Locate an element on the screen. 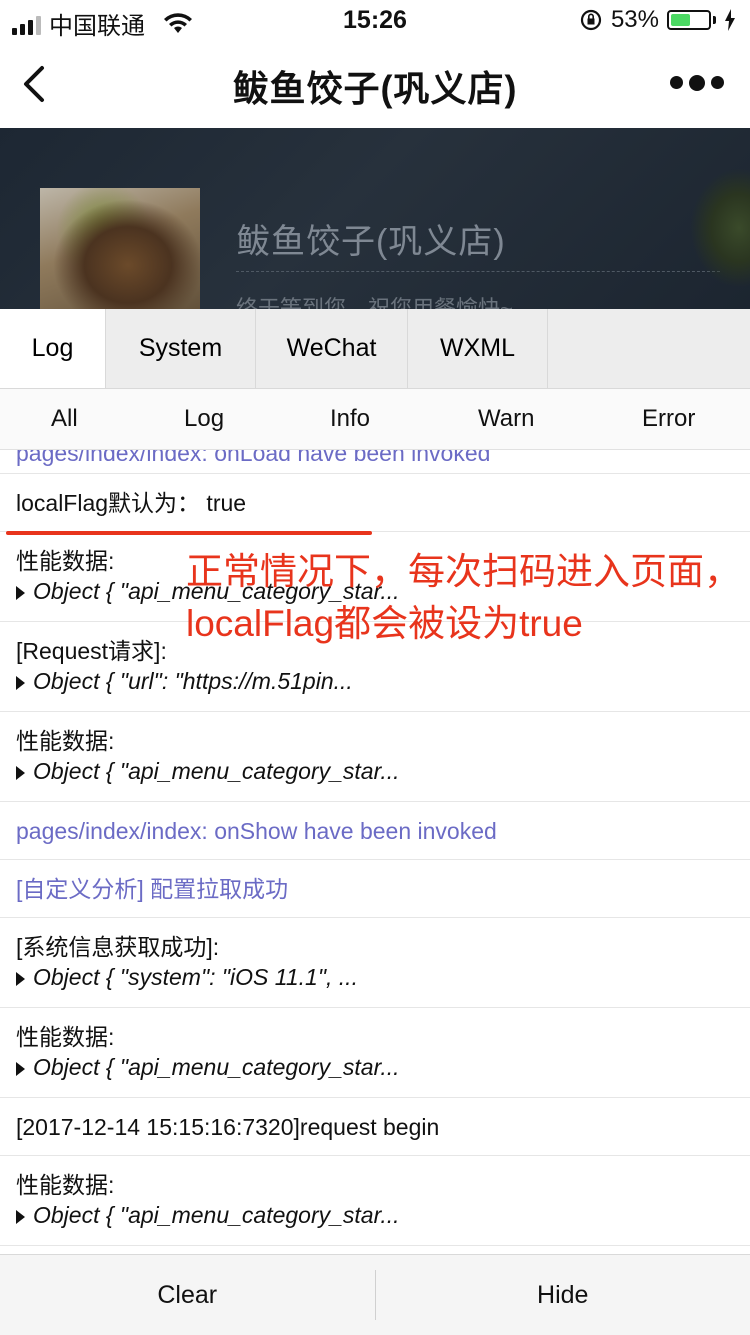 This screenshot has height=1335, width=750. battery-tip is located at coordinates (714, 20).